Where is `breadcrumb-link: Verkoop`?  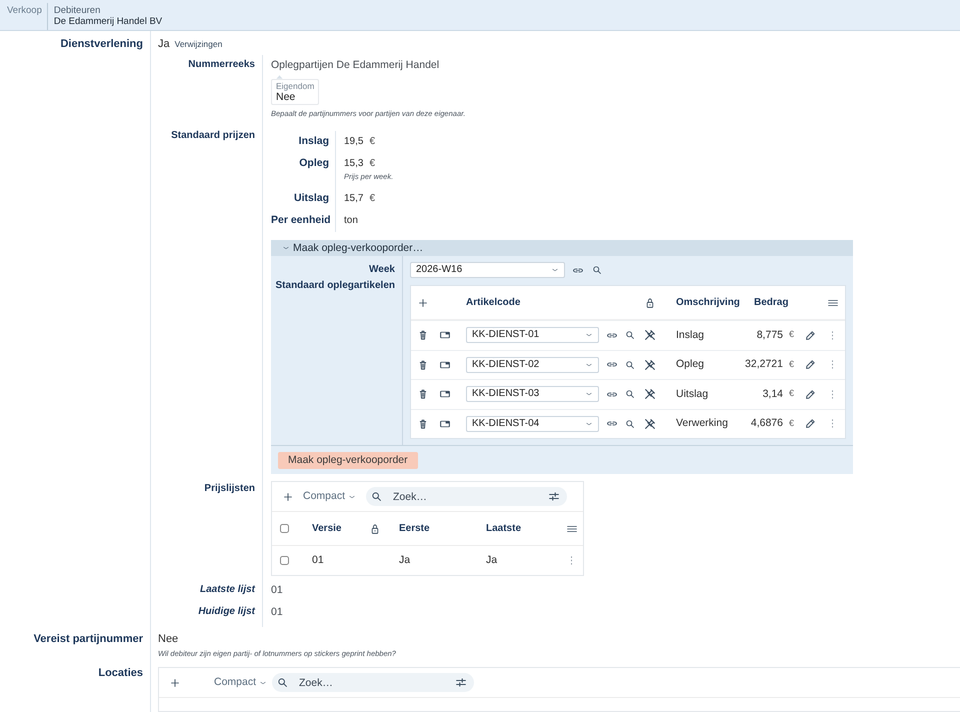 breadcrumb-link: Verkoop is located at coordinates (27, 9).